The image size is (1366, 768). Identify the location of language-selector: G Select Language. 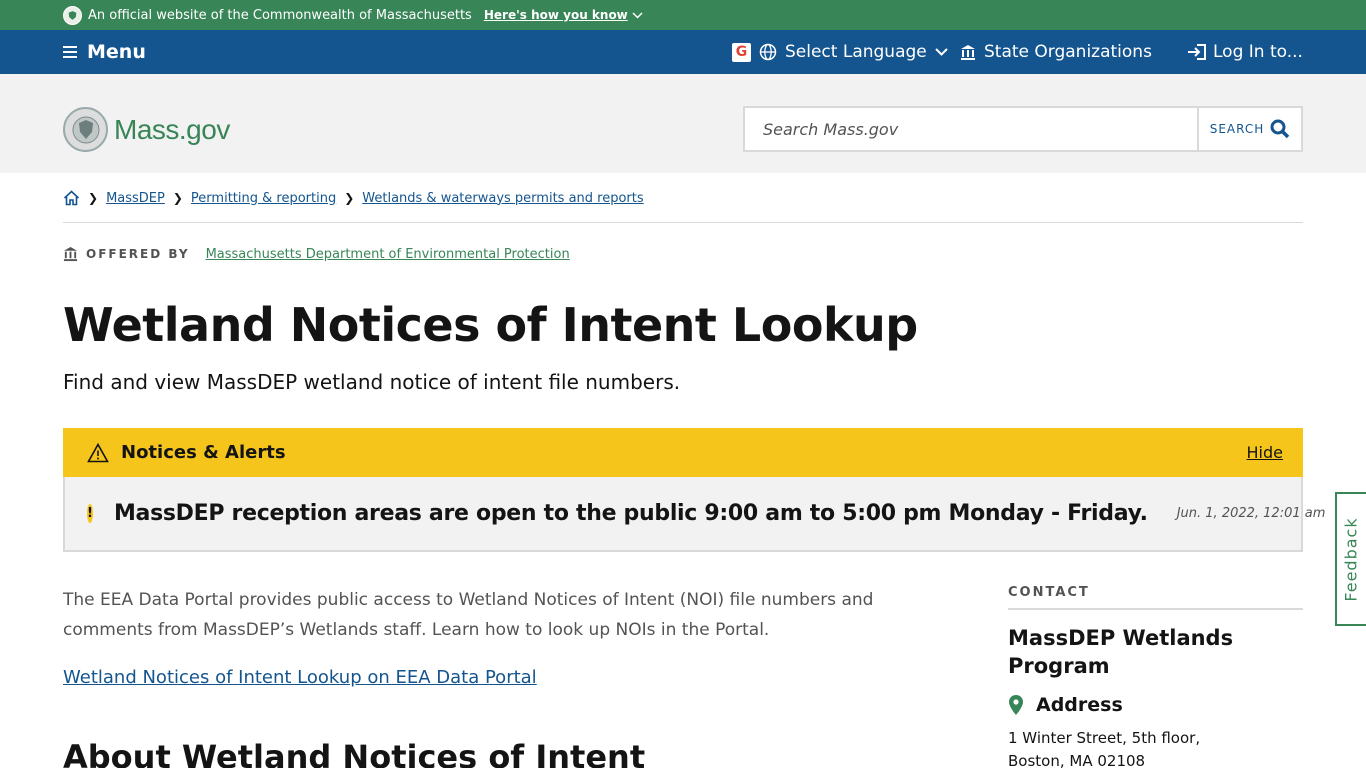
(840, 52).